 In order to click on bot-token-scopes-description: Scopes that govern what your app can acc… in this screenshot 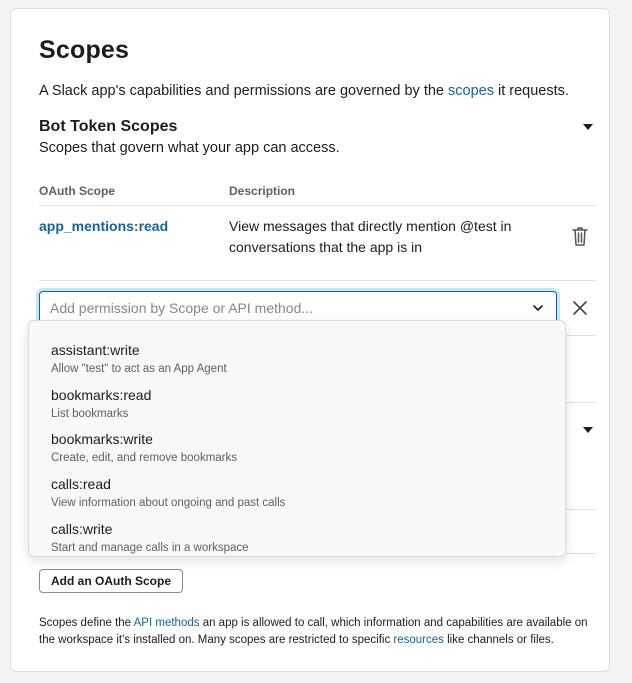, I will do `click(189, 148)`.